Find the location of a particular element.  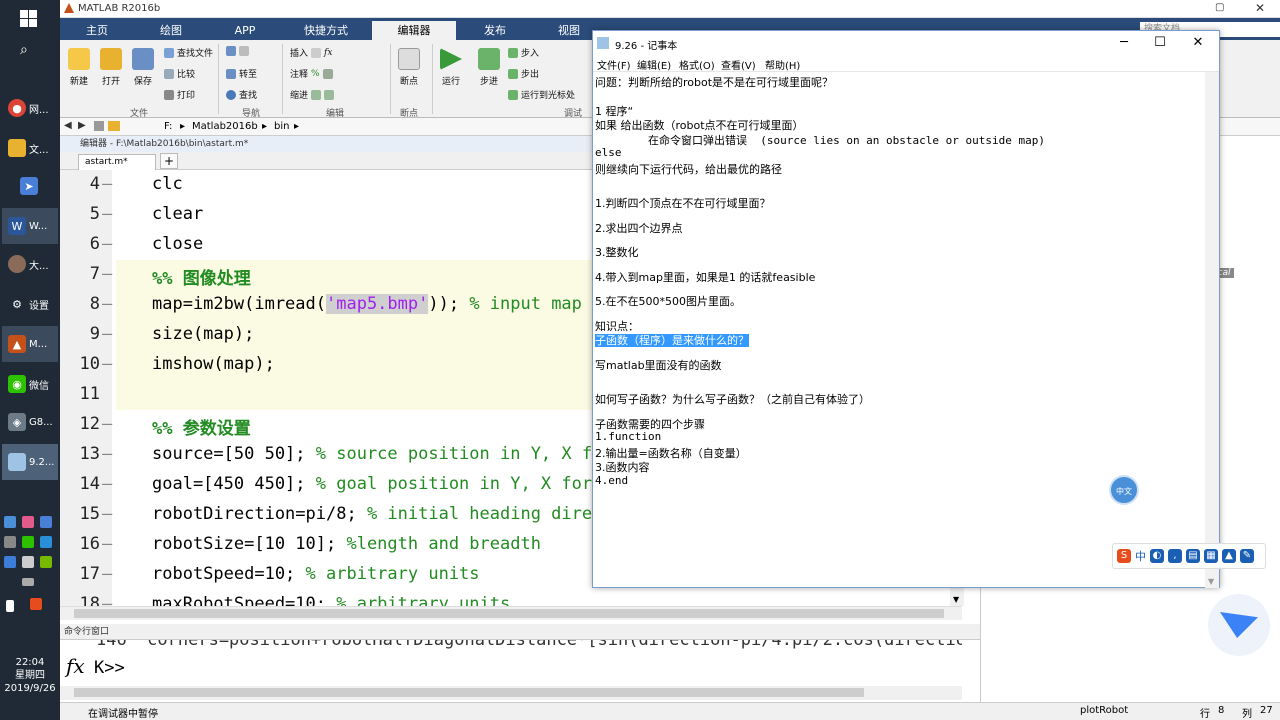

goto-button: 转至 is located at coordinates (241, 73).